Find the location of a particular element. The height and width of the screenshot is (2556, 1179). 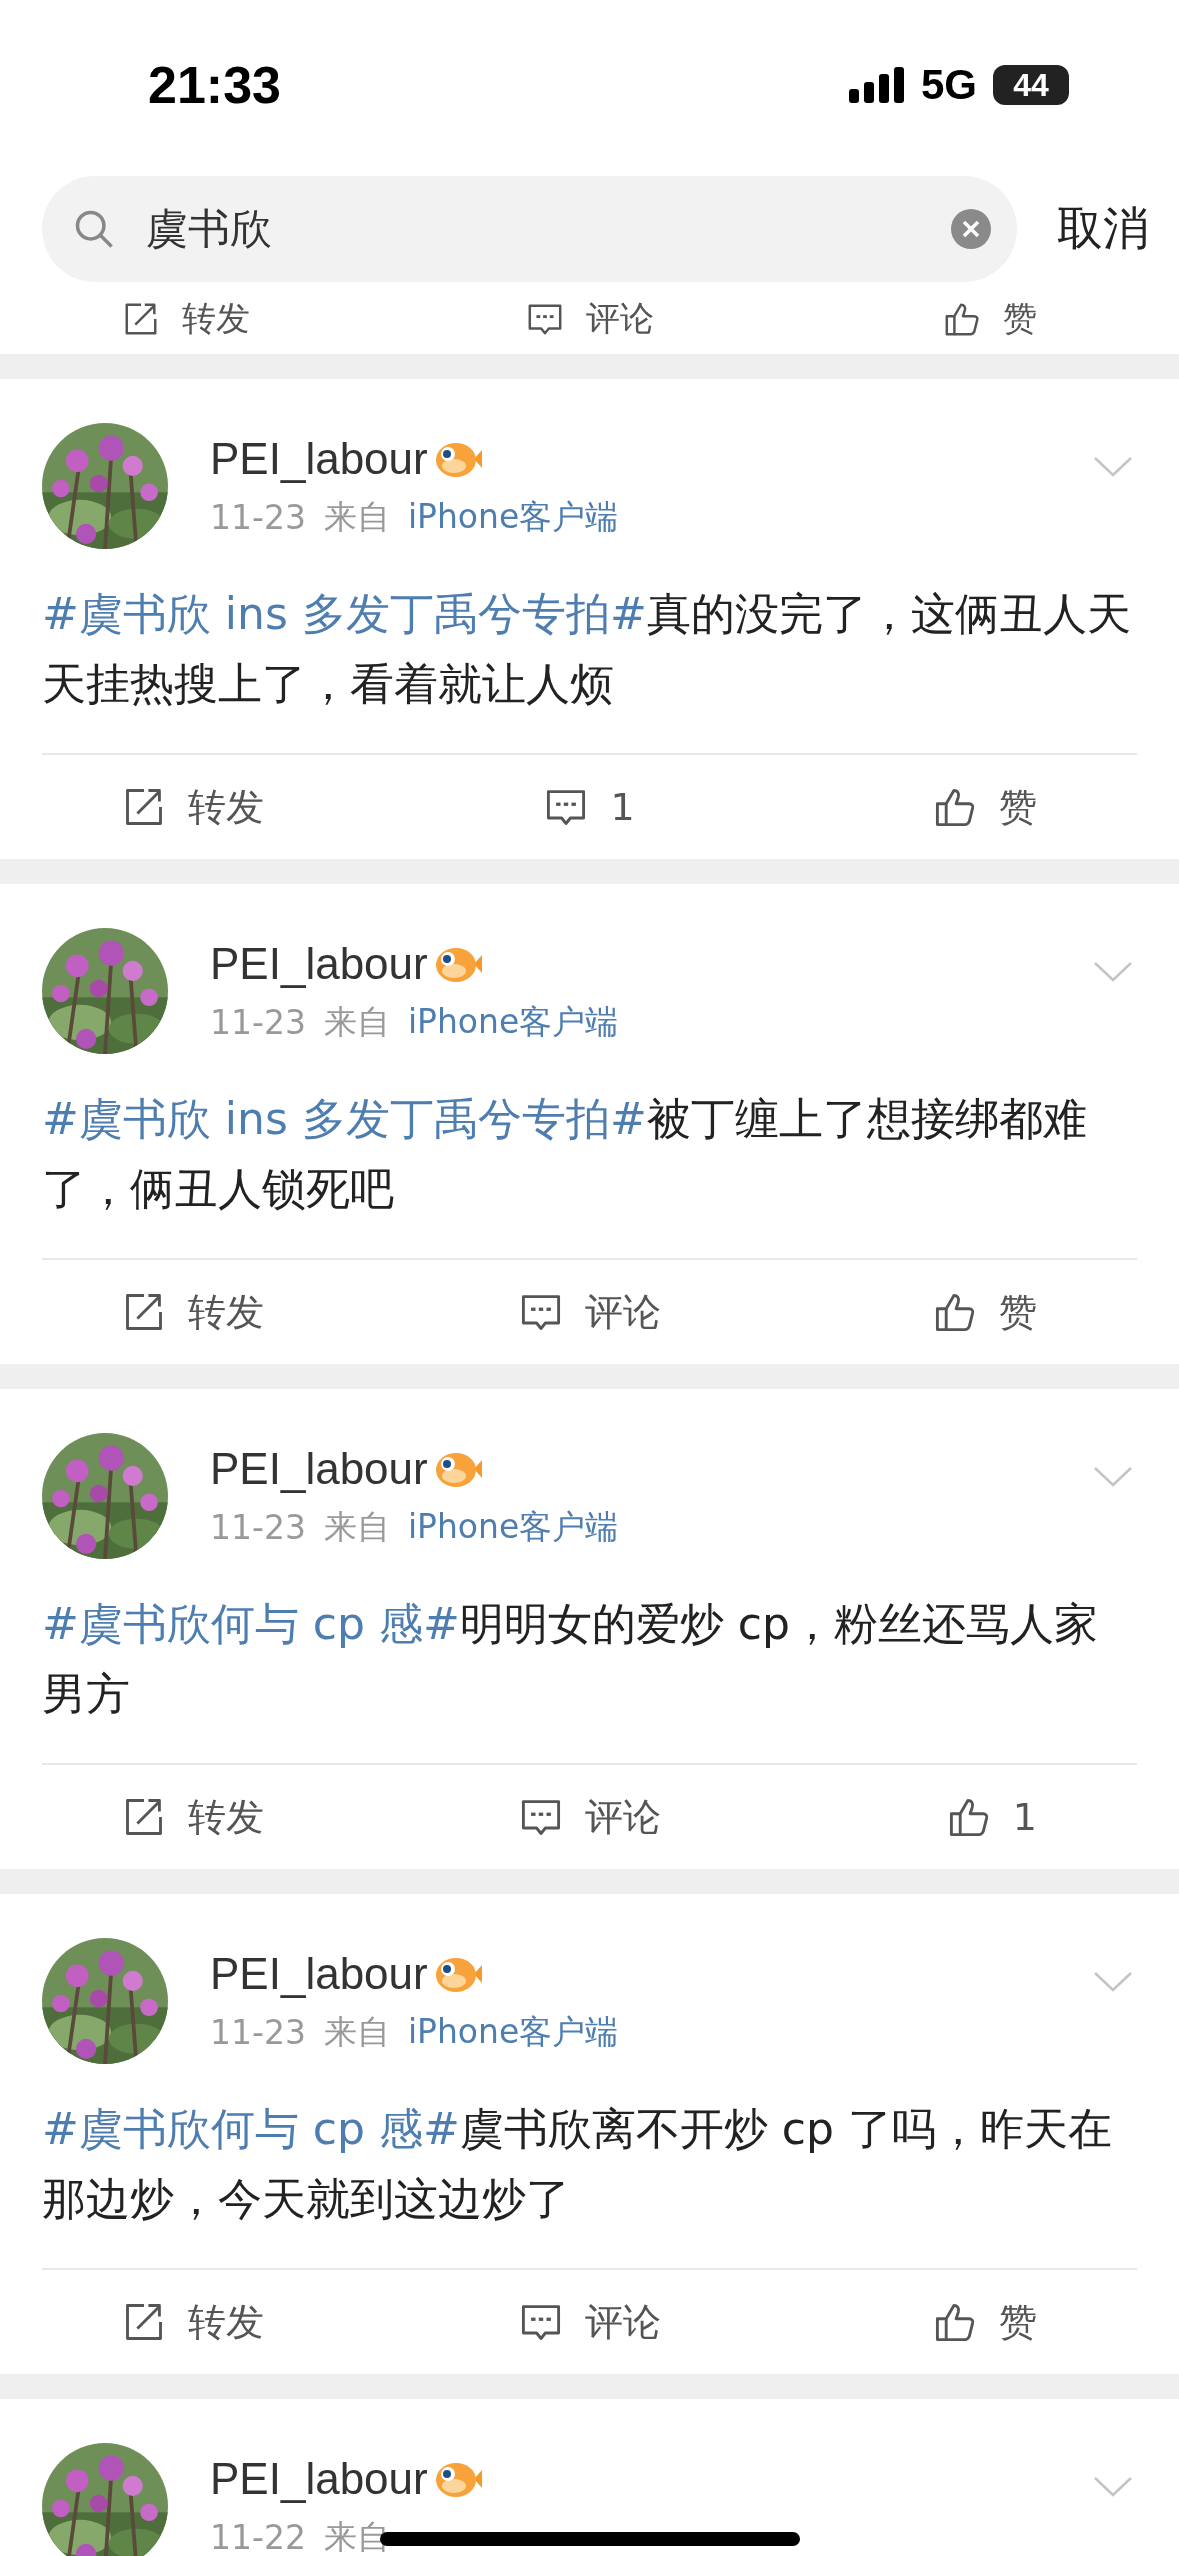

search-field: 虞书欣 is located at coordinates (529, 229).